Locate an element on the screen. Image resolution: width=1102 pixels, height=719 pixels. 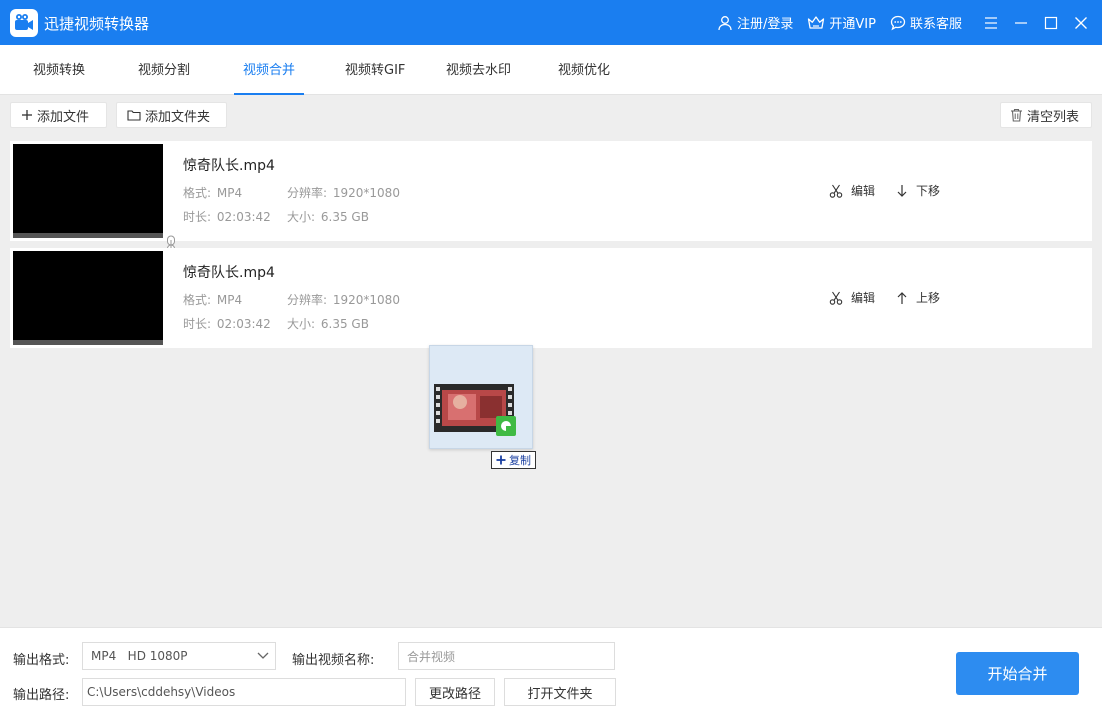
folder-icon is located at coordinates (134, 115).